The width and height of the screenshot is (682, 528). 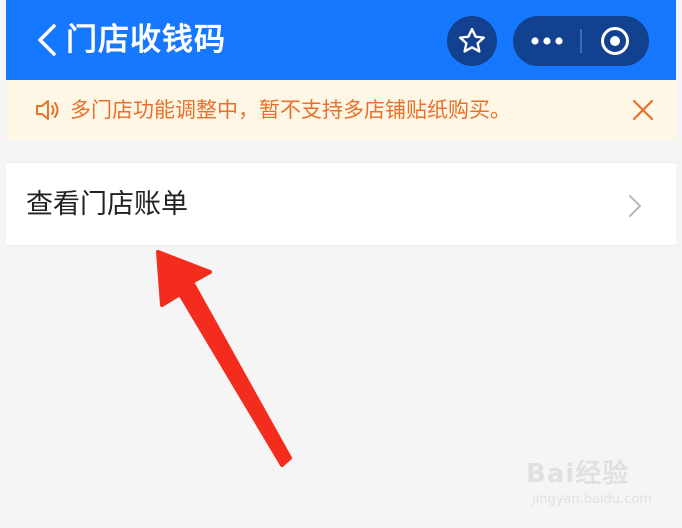 I want to click on watermark-logo: Bai经验, so click(x=578, y=474).